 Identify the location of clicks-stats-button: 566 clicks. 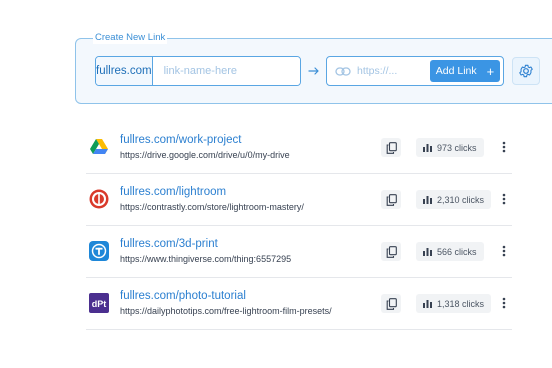
(450, 251).